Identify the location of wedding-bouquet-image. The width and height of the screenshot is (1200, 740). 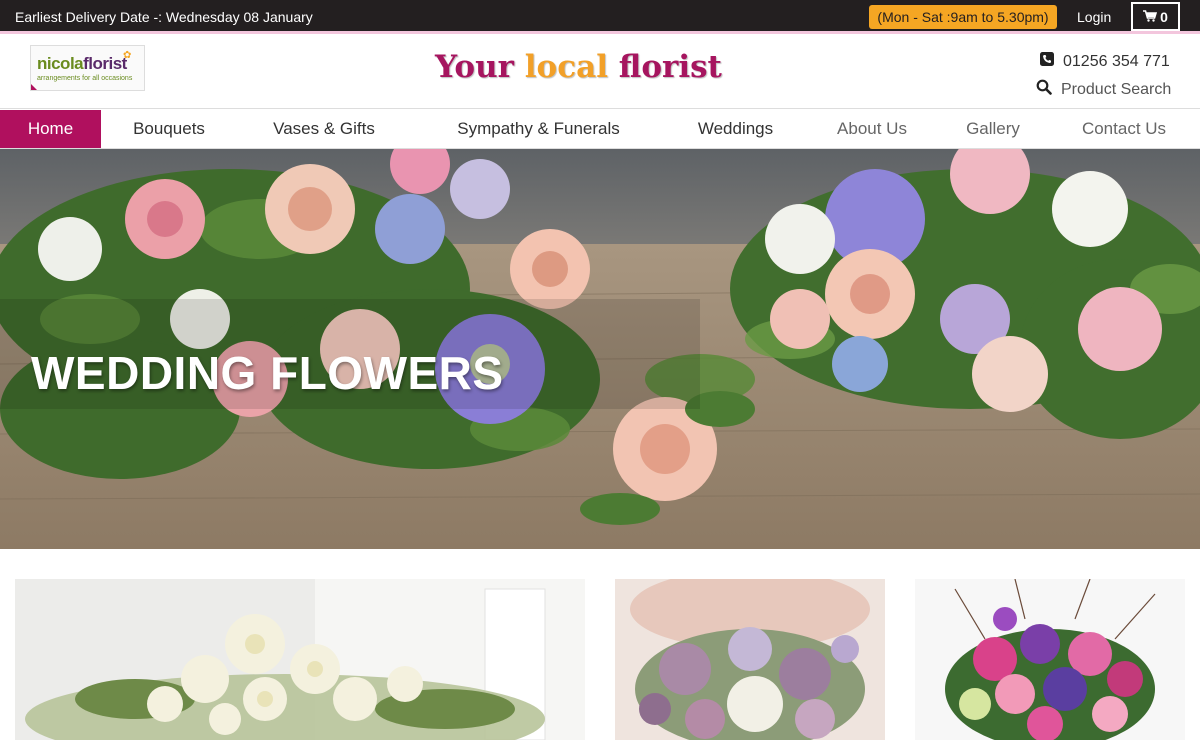
(750, 659).